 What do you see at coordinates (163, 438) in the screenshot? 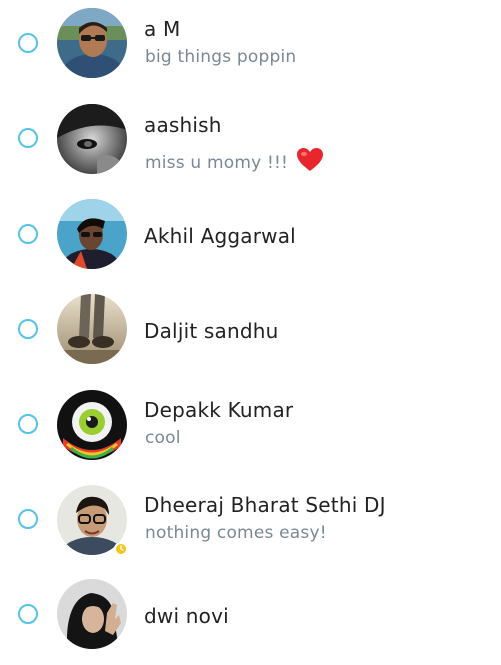
I see `contact-status: cool` at bounding box center [163, 438].